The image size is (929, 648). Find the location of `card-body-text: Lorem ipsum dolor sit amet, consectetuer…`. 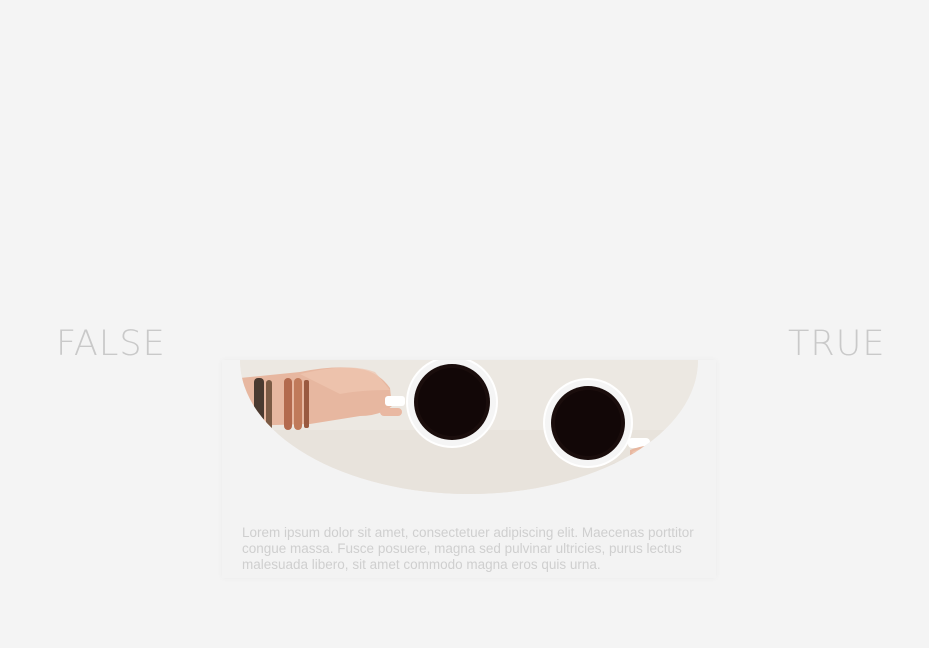

card-body-text: Lorem ipsum dolor sit amet, consectetuer… is located at coordinates (468, 548).